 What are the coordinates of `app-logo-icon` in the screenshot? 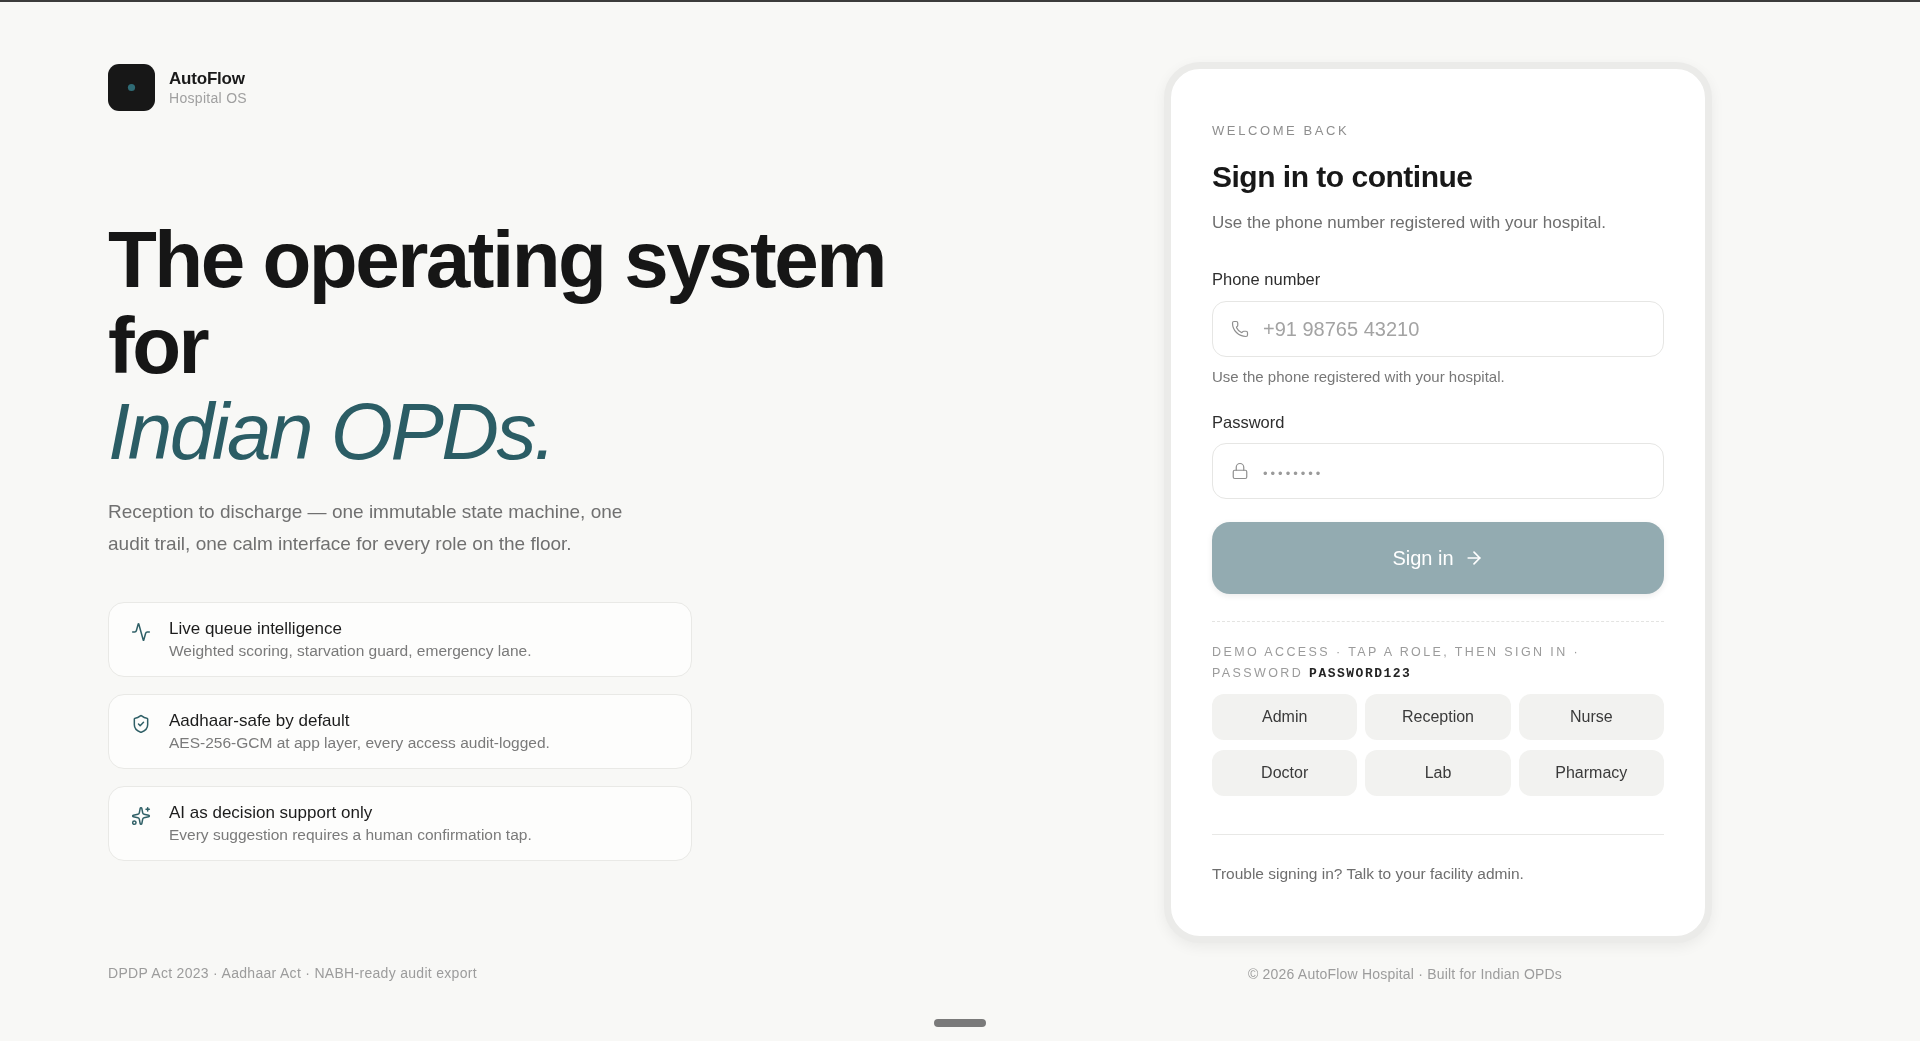 It's located at (131, 87).